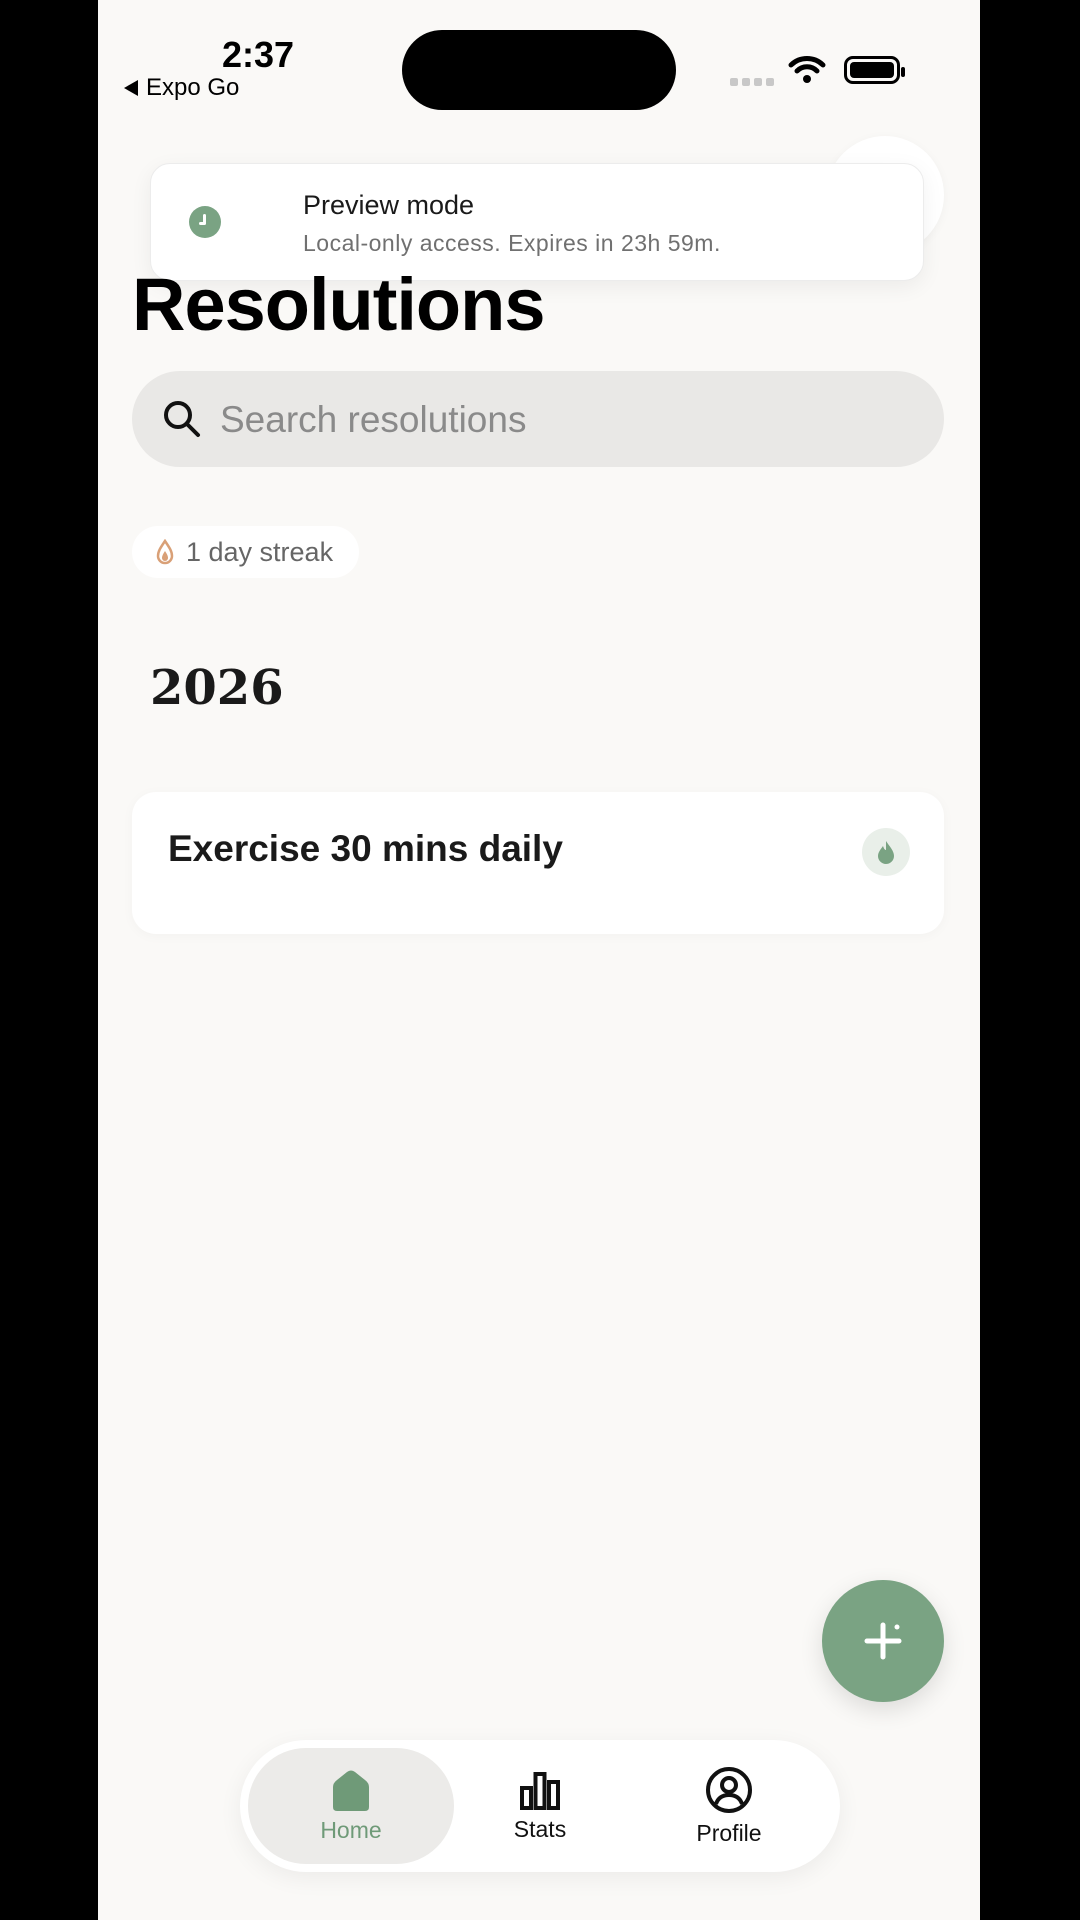 The height and width of the screenshot is (1920, 1080). Describe the element at coordinates (217, 688) in the screenshot. I see `section-year-heading: 2026` at that location.